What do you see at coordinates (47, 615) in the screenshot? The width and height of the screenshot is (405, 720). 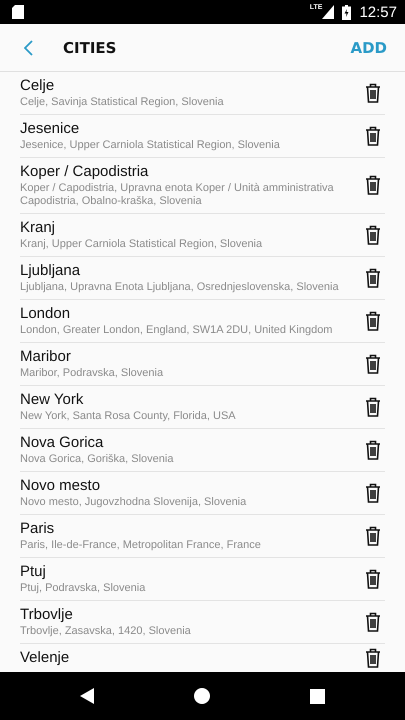 I see `city-name: Trbovlje` at bounding box center [47, 615].